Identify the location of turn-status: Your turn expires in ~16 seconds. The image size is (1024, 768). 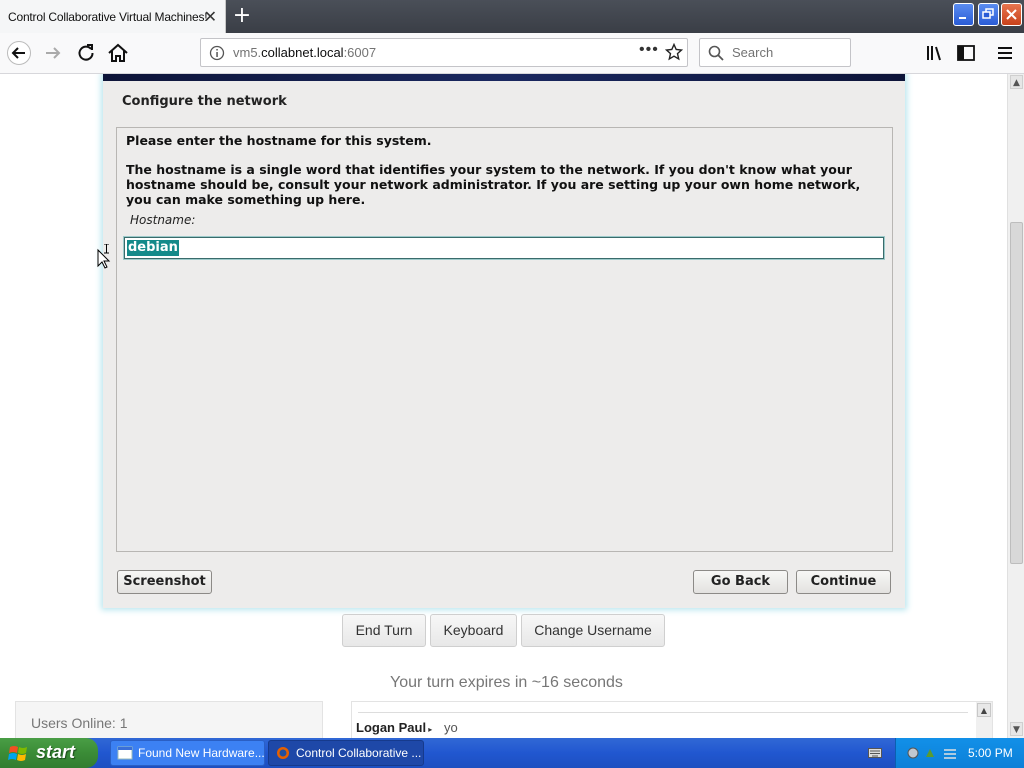
(506, 682).